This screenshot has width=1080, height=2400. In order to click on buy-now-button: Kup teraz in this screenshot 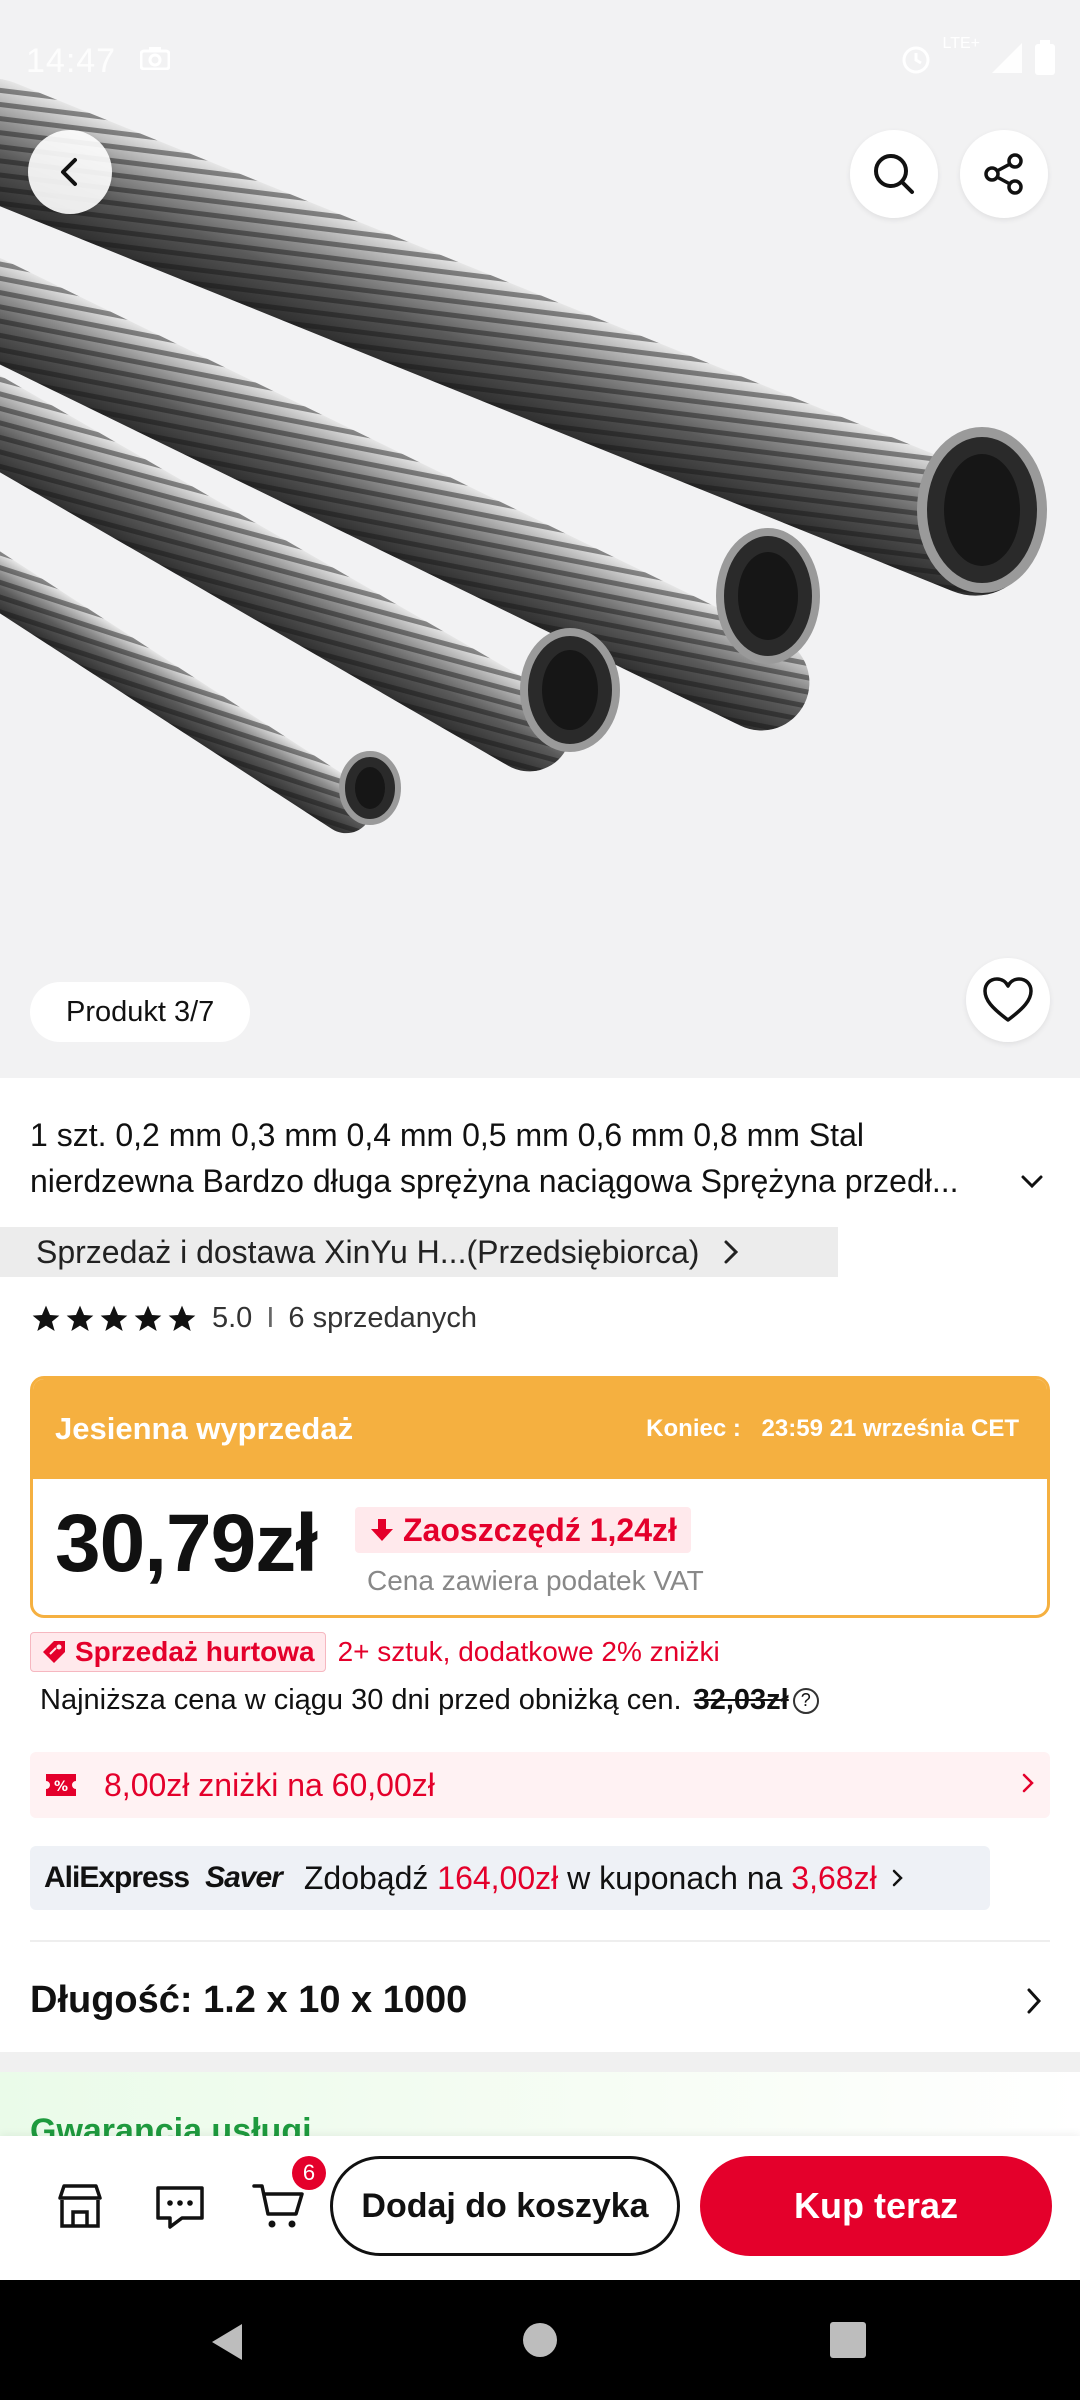, I will do `click(876, 2206)`.